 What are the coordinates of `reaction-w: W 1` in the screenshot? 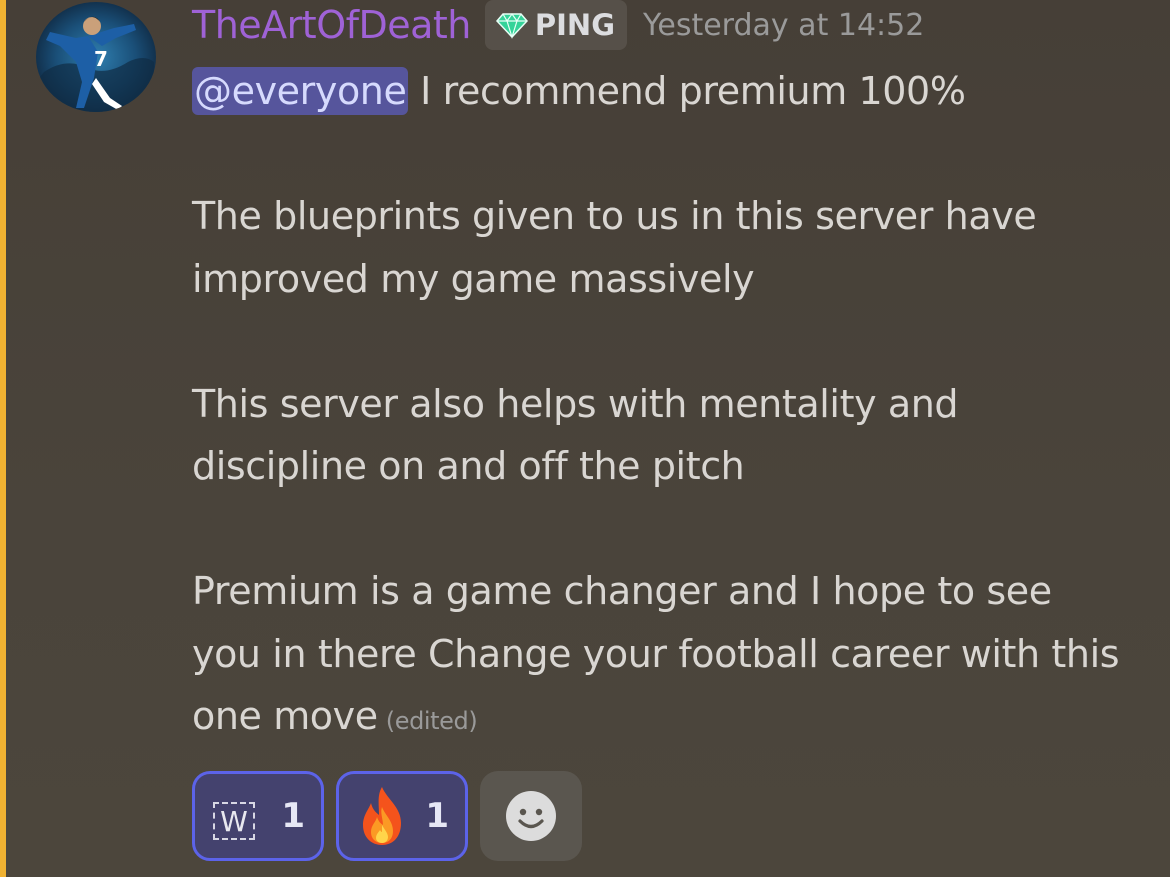 It's located at (258, 816).